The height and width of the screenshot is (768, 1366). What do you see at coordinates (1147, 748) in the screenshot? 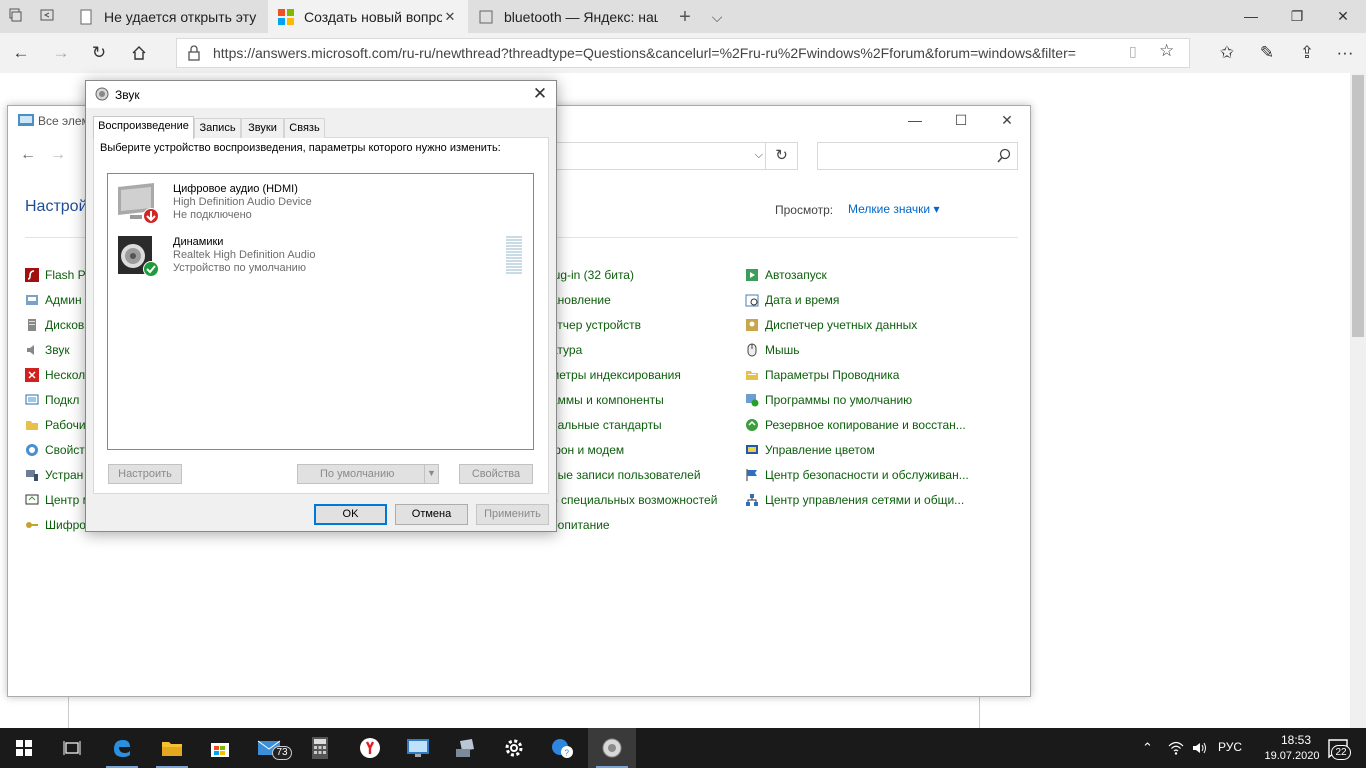
I see `chevron-up-icon: ⌃` at bounding box center [1147, 748].